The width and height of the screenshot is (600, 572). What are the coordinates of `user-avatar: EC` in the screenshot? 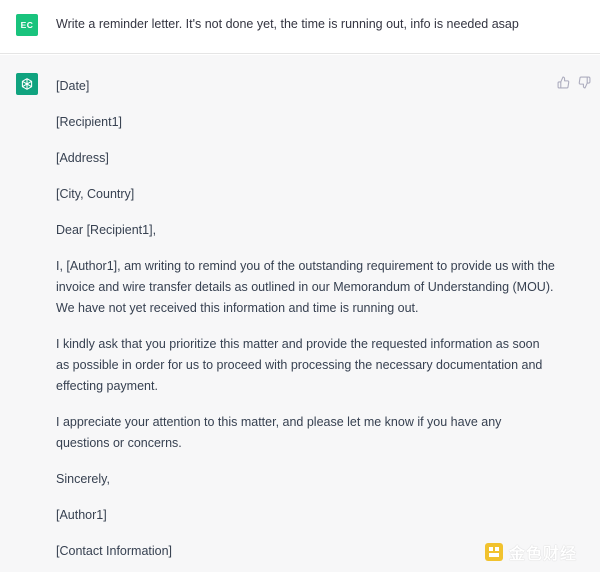 It's located at (27, 25).